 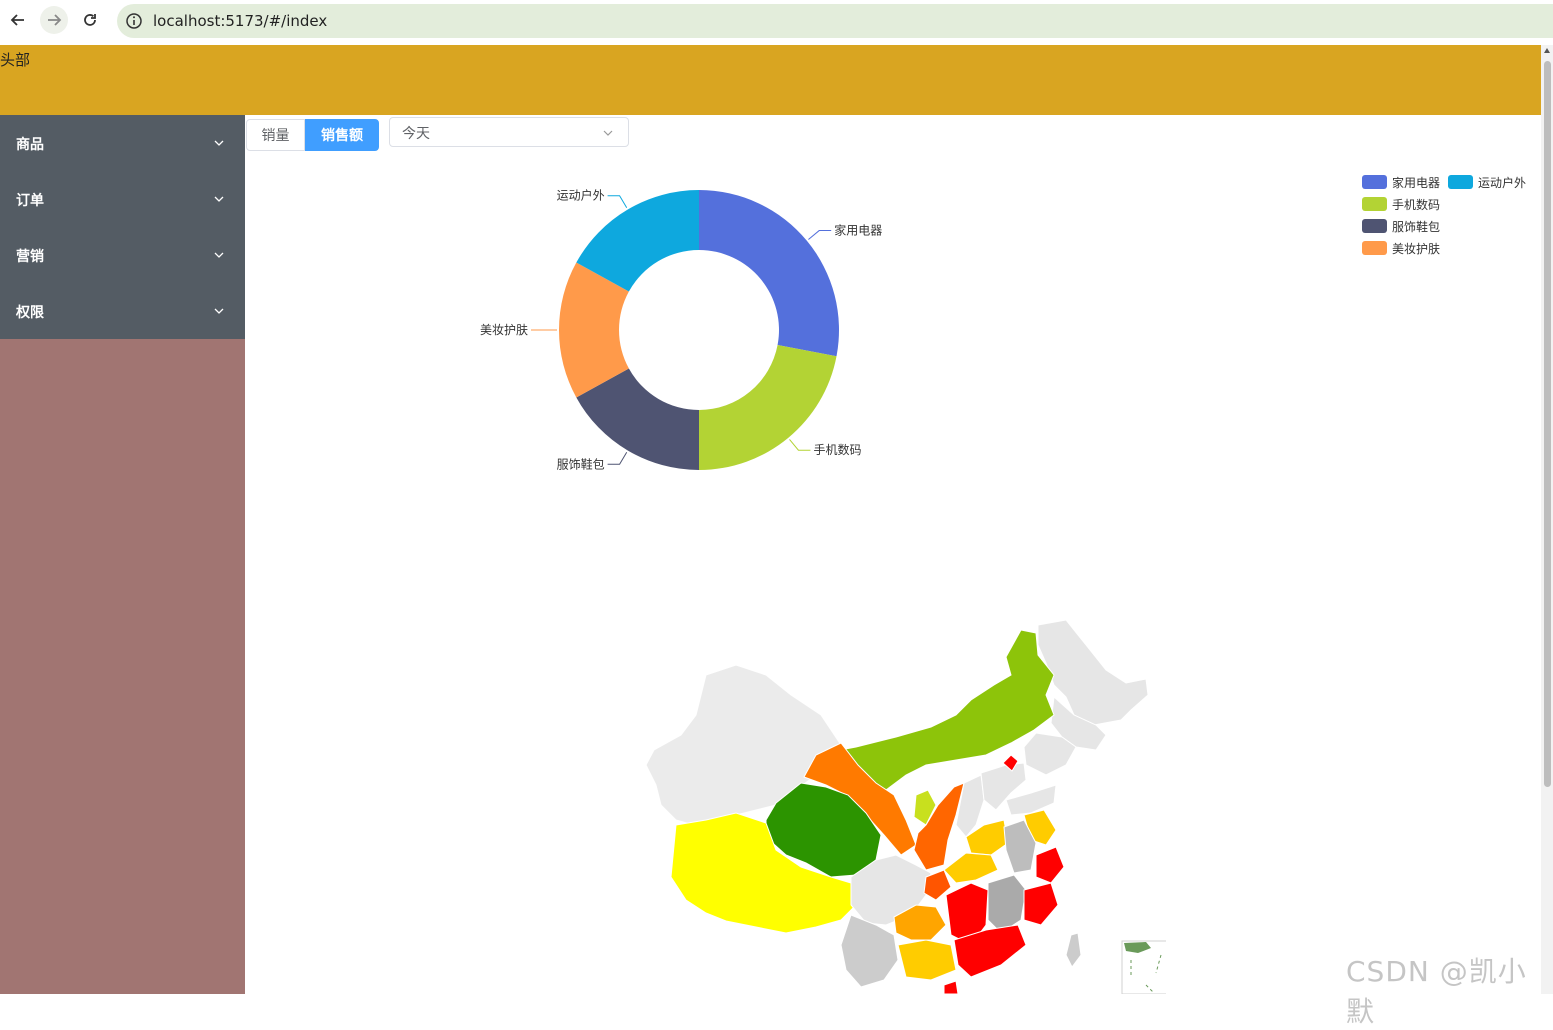 What do you see at coordinates (30, 257) in the screenshot?
I see `sidebar-item-label: 营销` at bounding box center [30, 257].